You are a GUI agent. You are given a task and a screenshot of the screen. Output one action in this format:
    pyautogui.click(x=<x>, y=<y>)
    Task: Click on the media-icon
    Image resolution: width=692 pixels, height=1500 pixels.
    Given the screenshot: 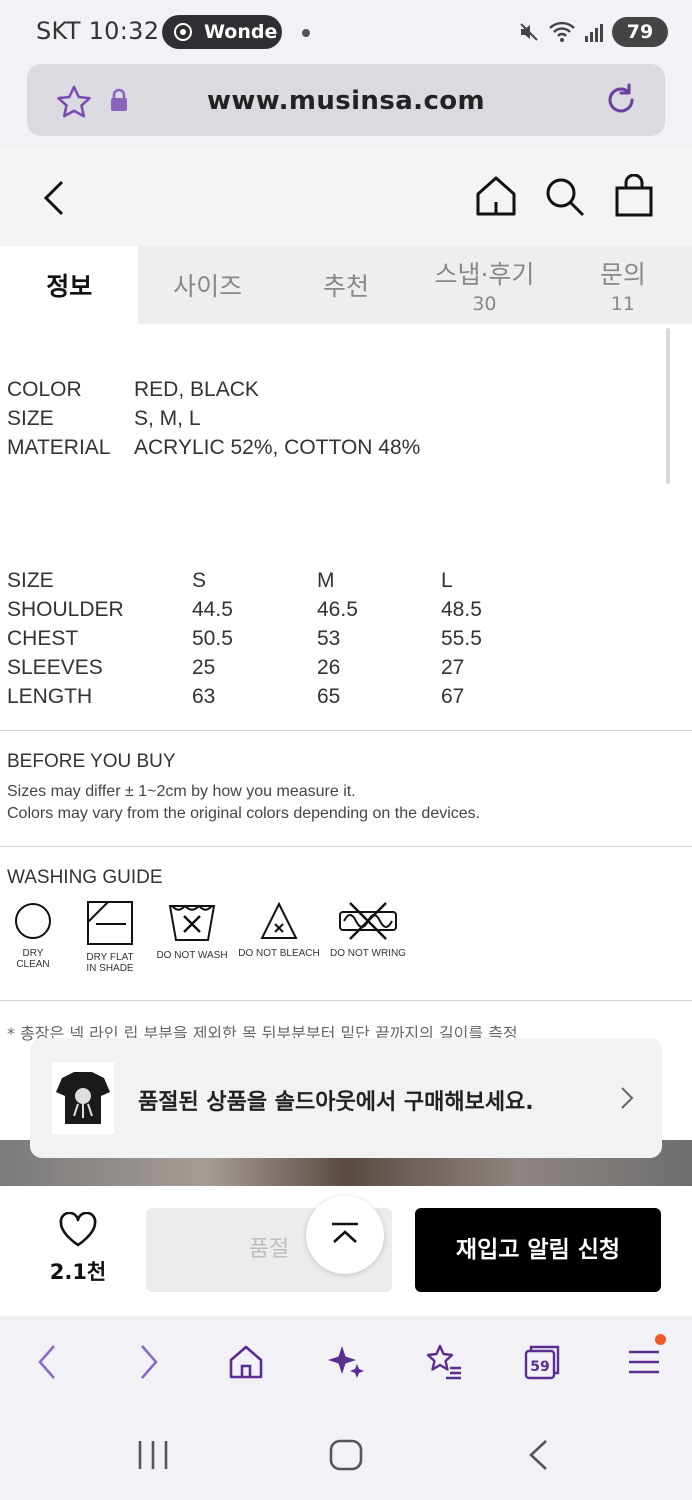 What is the action you would take?
    pyautogui.click(x=183, y=32)
    